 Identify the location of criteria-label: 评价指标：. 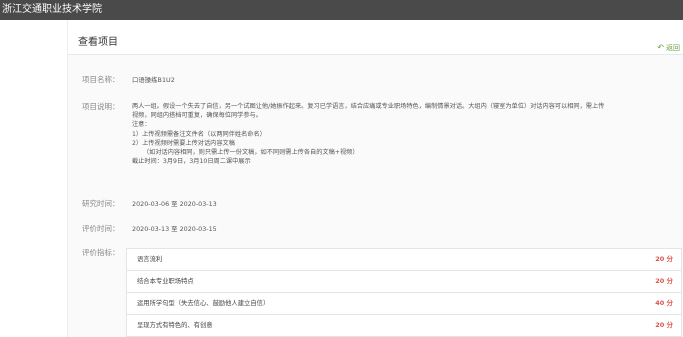
(101, 252).